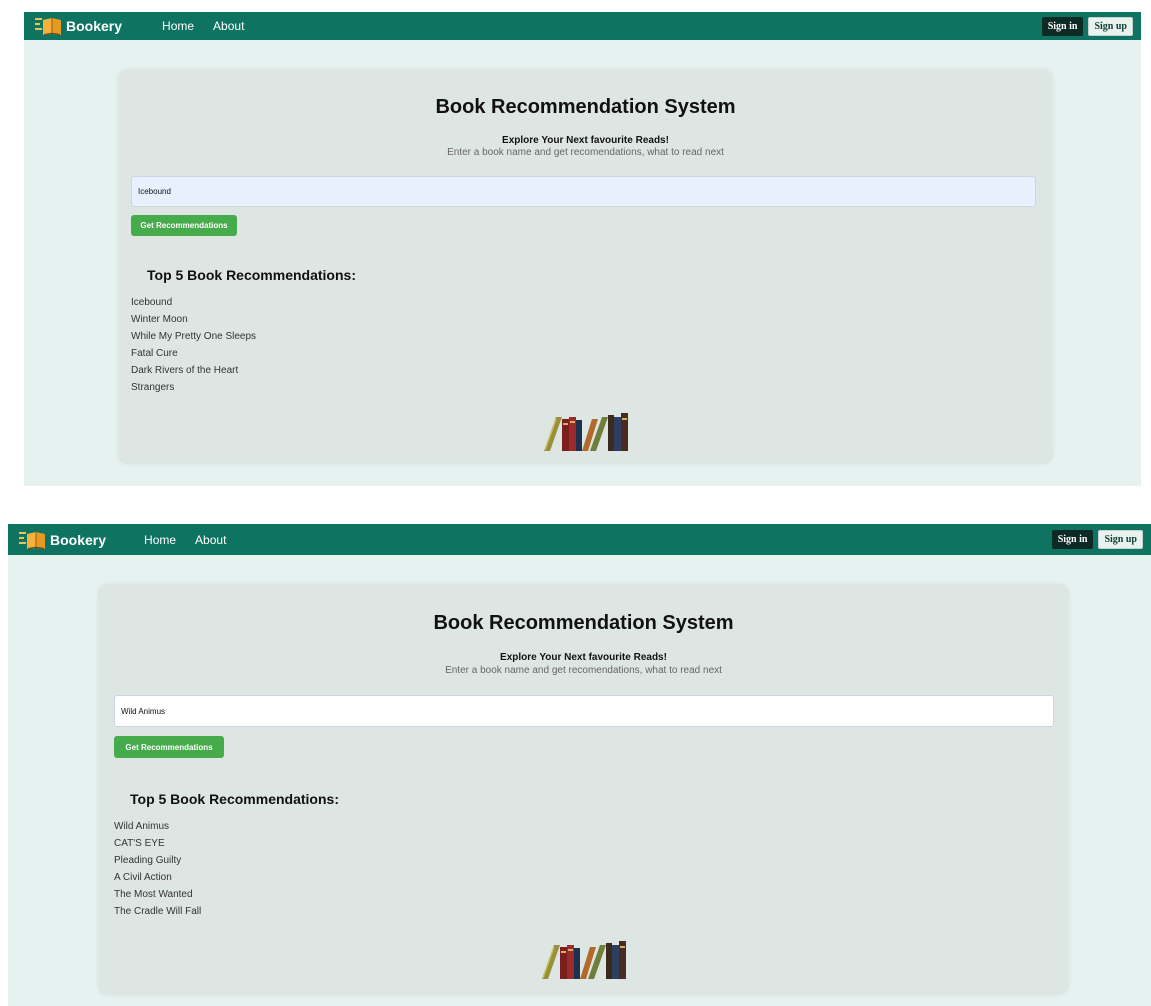  What do you see at coordinates (139, 843) in the screenshot?
I see `recommendation-item: CAT'S EYE` at bounding box center [139, 843].